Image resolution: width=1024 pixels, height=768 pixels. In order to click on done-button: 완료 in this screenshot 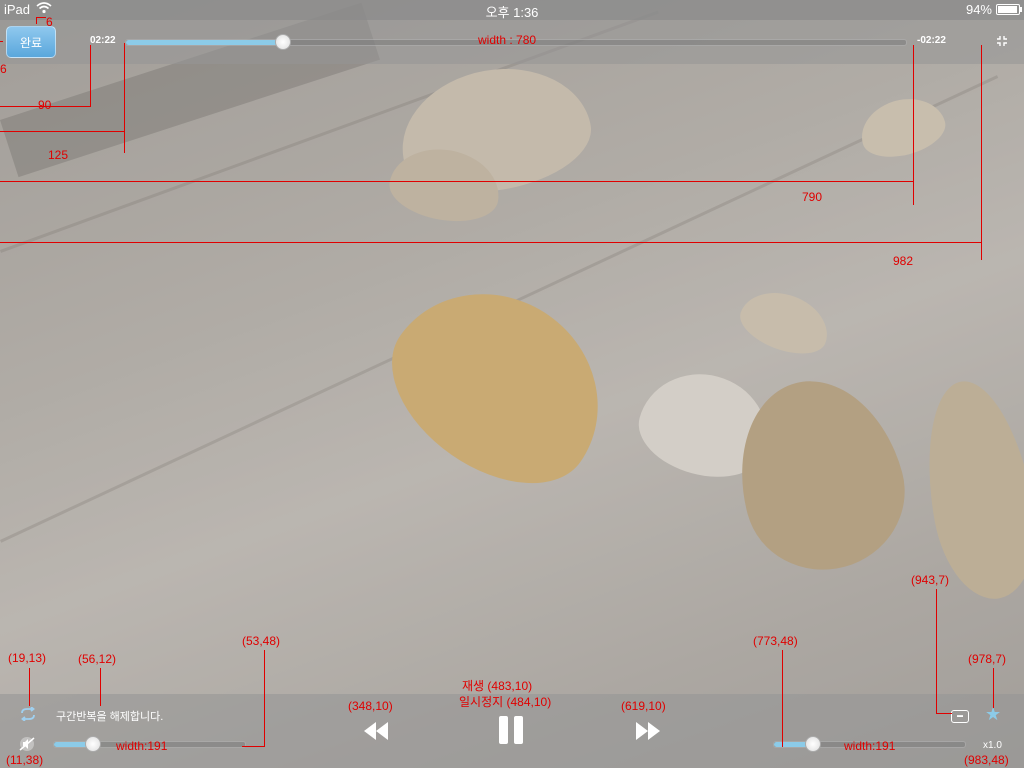, I will do `click(31, 42)`.